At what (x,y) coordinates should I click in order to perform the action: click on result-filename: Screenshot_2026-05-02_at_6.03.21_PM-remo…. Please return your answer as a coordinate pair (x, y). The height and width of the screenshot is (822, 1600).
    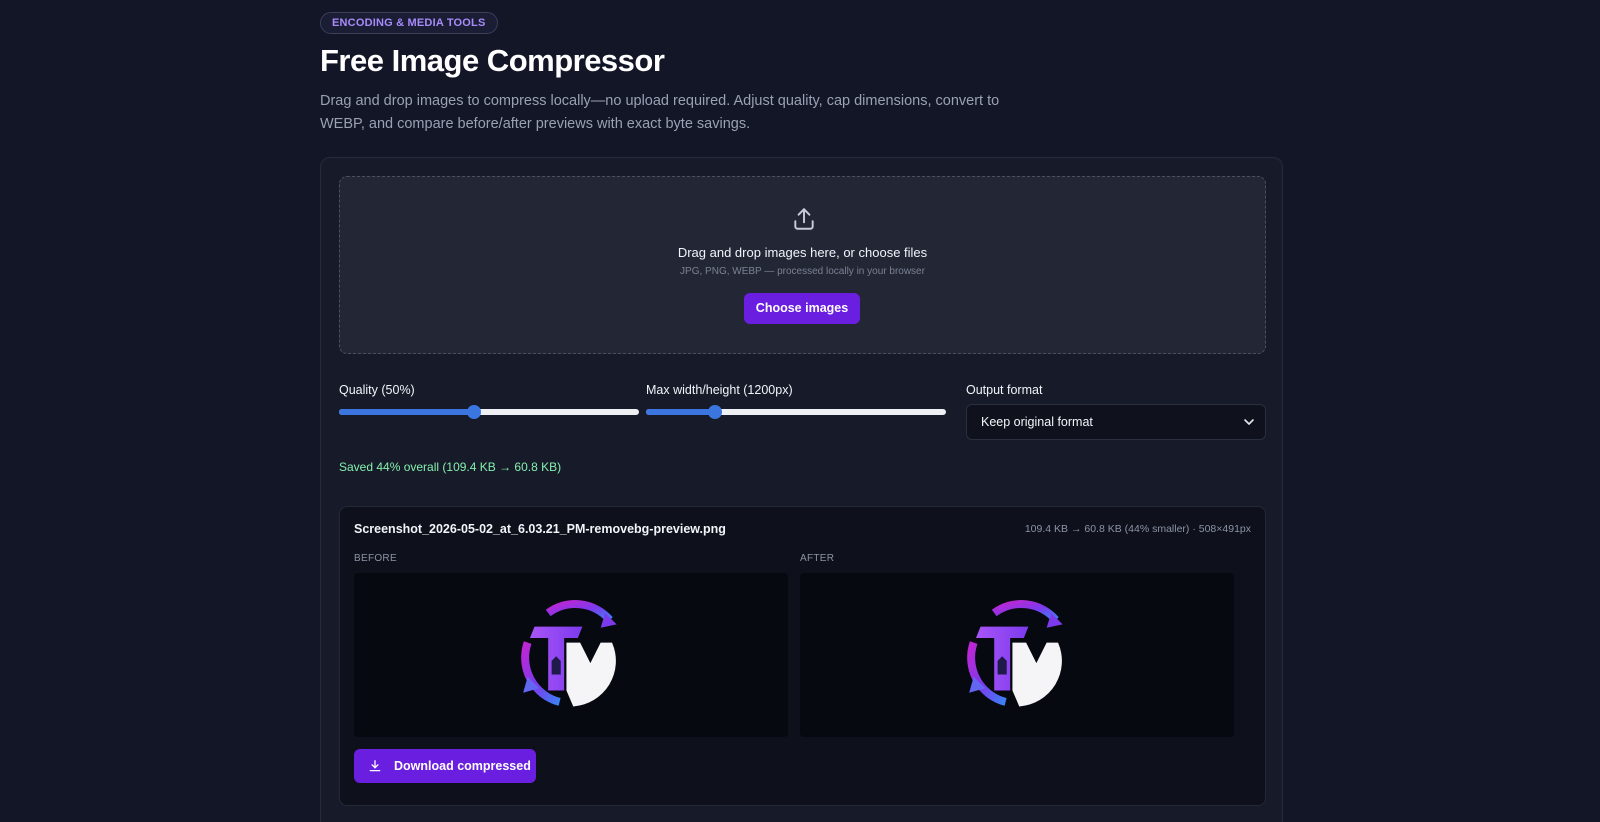
    Looking at the image, I should click on (540, 529).